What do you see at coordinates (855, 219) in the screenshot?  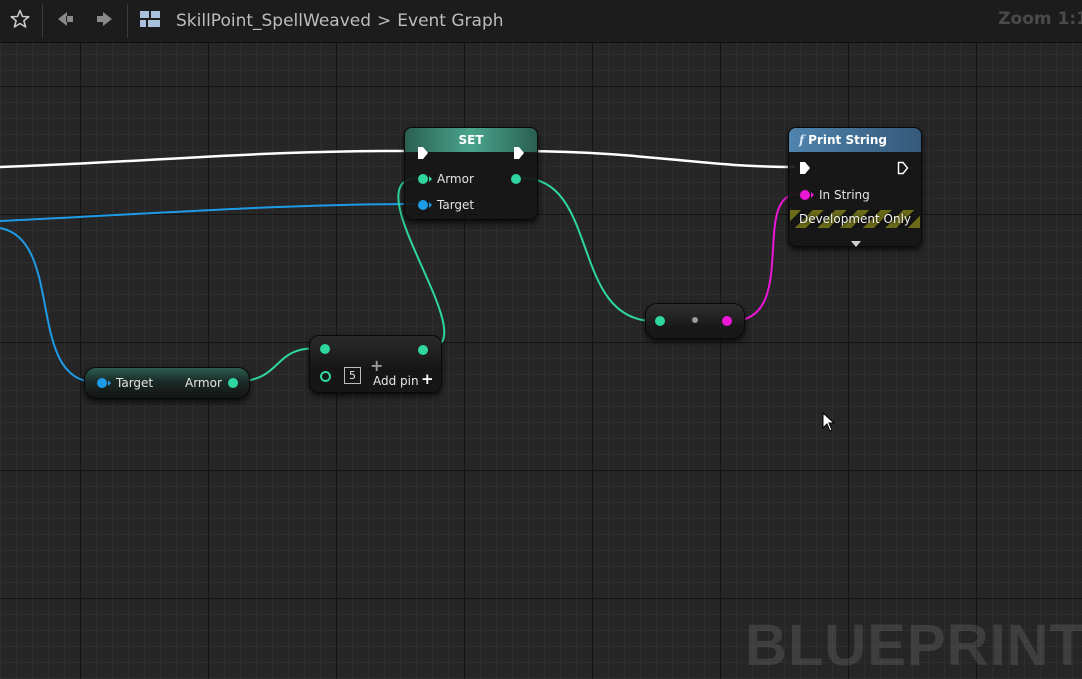 I see `development-only-label: Development Only` at bounding box center [855, 219].